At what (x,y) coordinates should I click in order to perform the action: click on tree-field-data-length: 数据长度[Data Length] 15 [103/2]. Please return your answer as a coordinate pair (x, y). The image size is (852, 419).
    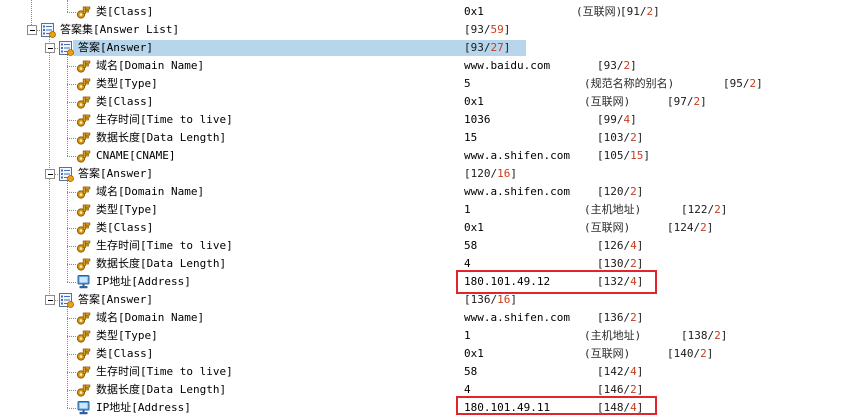
    Looking at the image, I should click on (426, 138).